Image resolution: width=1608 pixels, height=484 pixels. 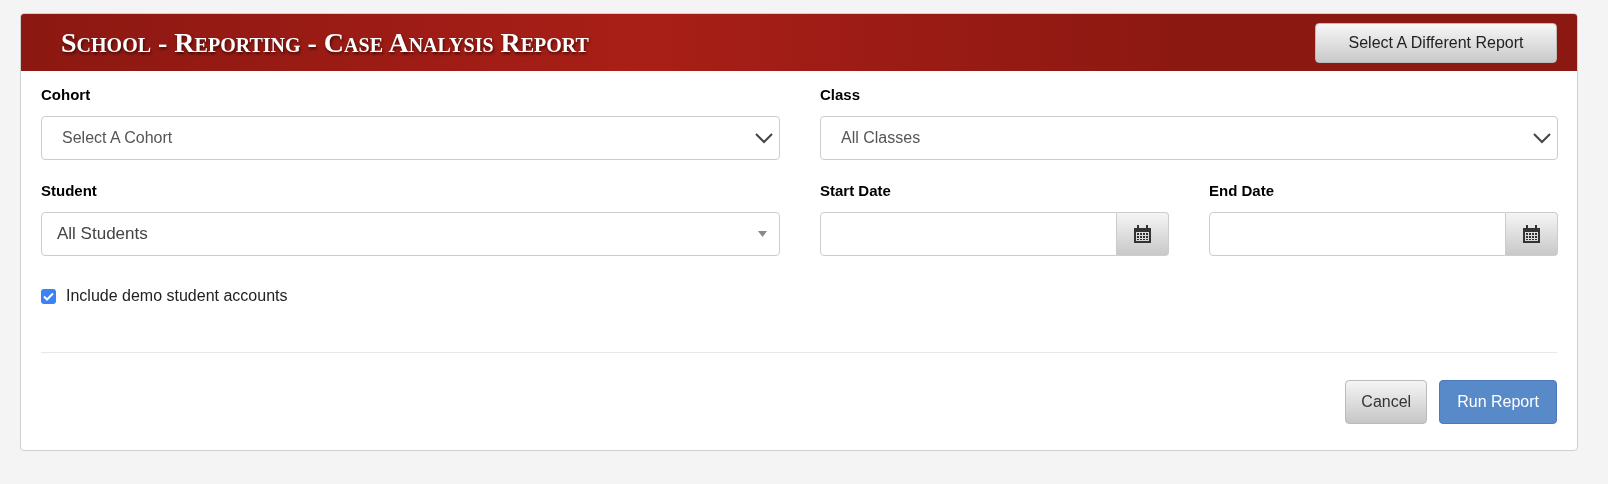 I want to click on select-report-button: Select A Different Report, so click(x=1436, y=42).